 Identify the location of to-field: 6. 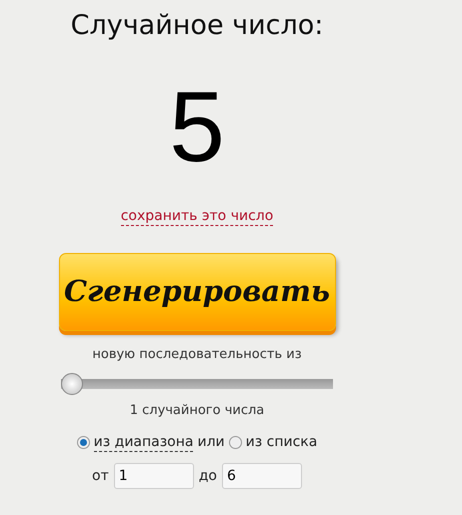
(262, 476).